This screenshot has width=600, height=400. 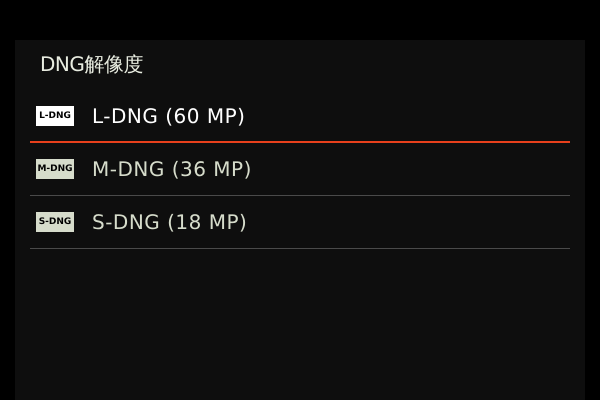 What do you see at coordinates (172, 169) in the screenshot?
I see `option-label: M-DNG (36 MP)` at bounding box center [172, 169].